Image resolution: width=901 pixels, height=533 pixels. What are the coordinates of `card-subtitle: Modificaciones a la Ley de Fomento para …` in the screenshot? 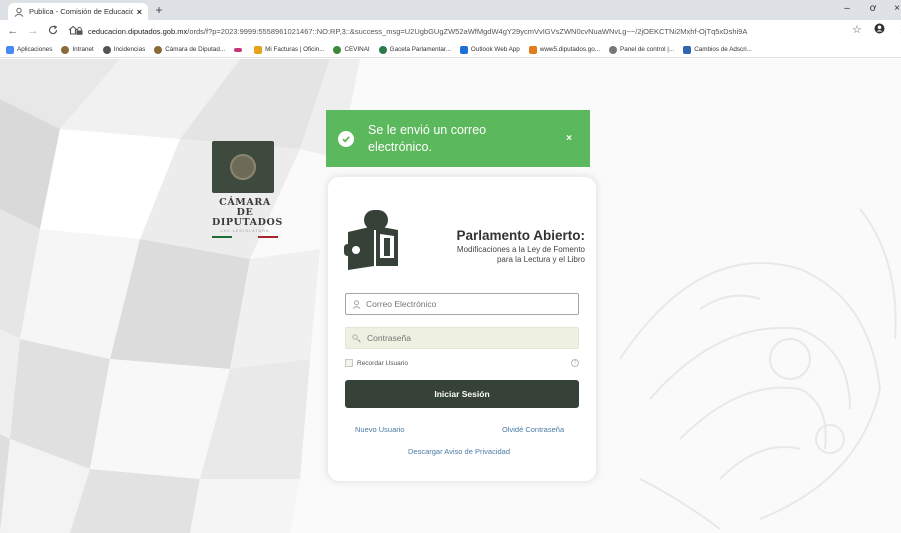 It's located at (496, 255).